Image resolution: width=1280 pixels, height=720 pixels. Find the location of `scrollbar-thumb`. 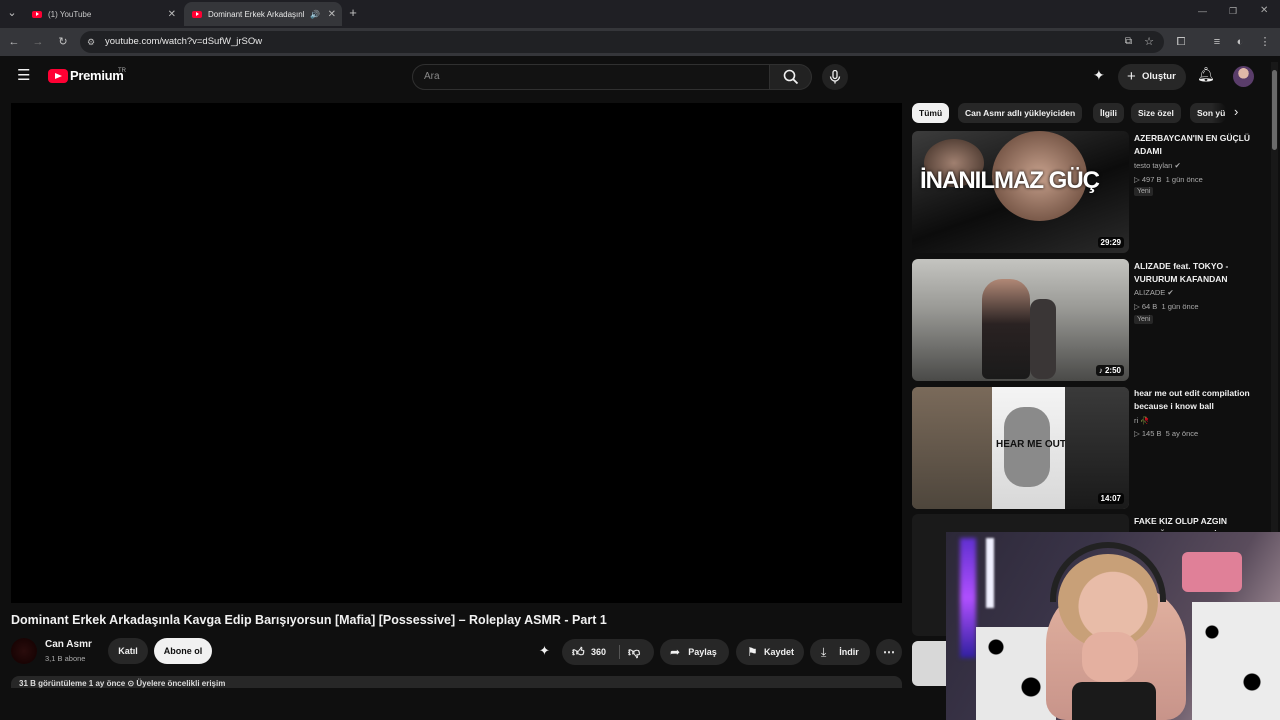

scrollbar-thumb is located at coordinates (1274, 110).